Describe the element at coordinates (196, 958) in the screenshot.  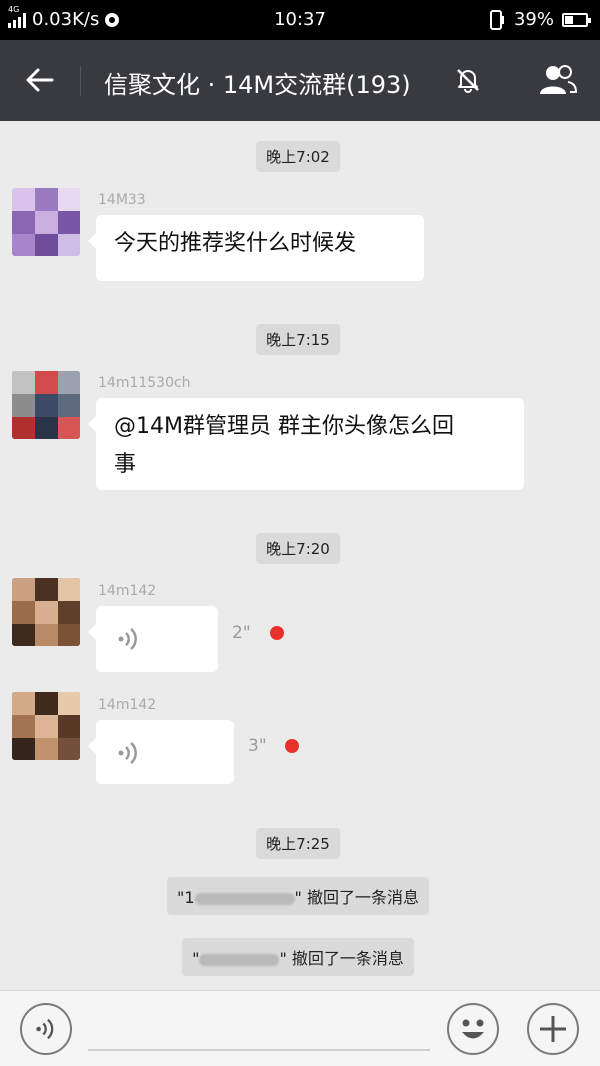
I see `quote-open: "` at that location.